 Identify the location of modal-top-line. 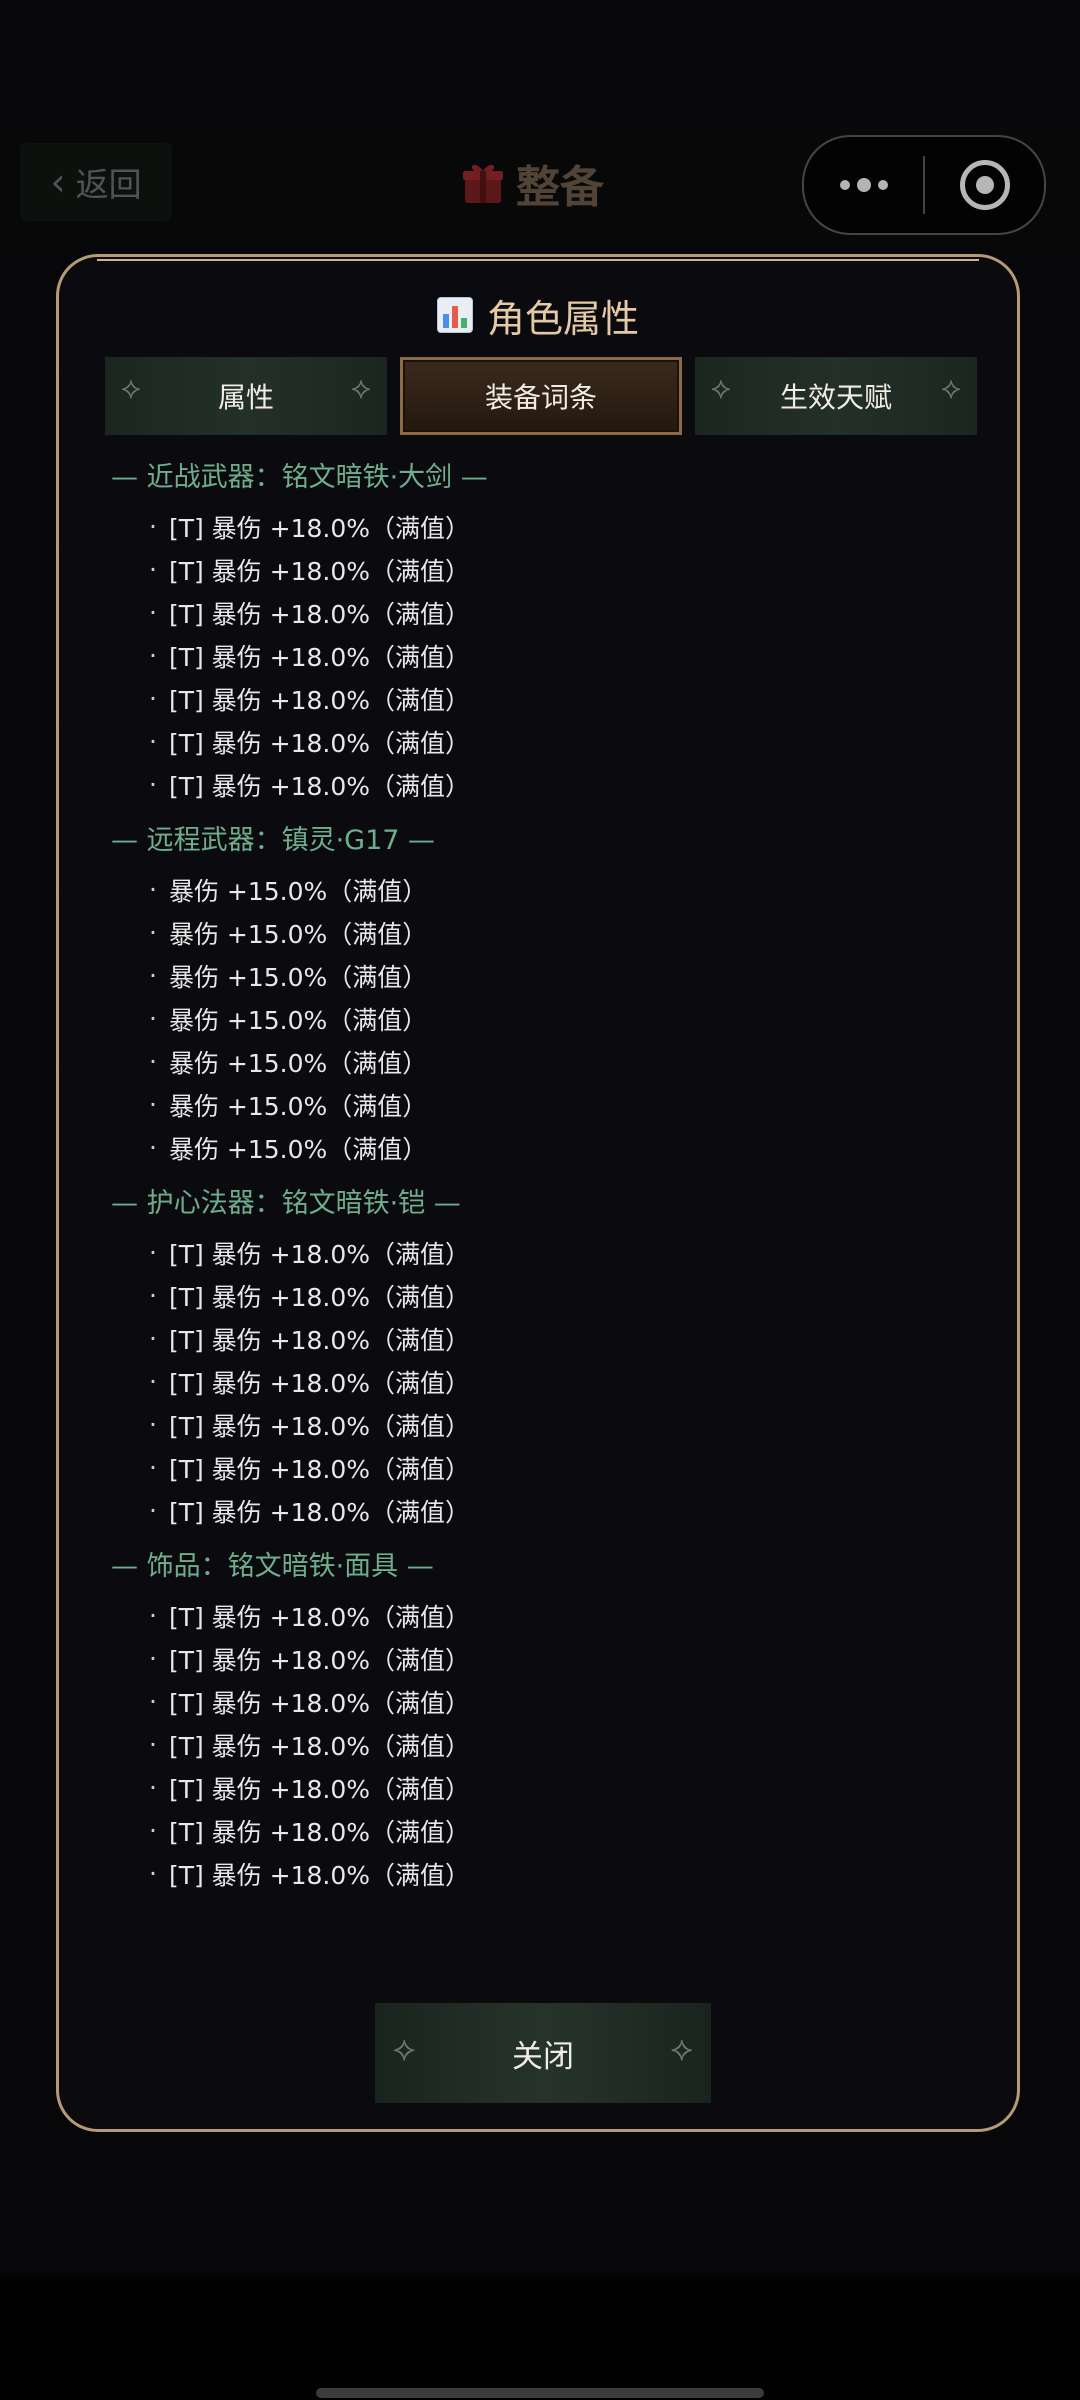
(538, 260).